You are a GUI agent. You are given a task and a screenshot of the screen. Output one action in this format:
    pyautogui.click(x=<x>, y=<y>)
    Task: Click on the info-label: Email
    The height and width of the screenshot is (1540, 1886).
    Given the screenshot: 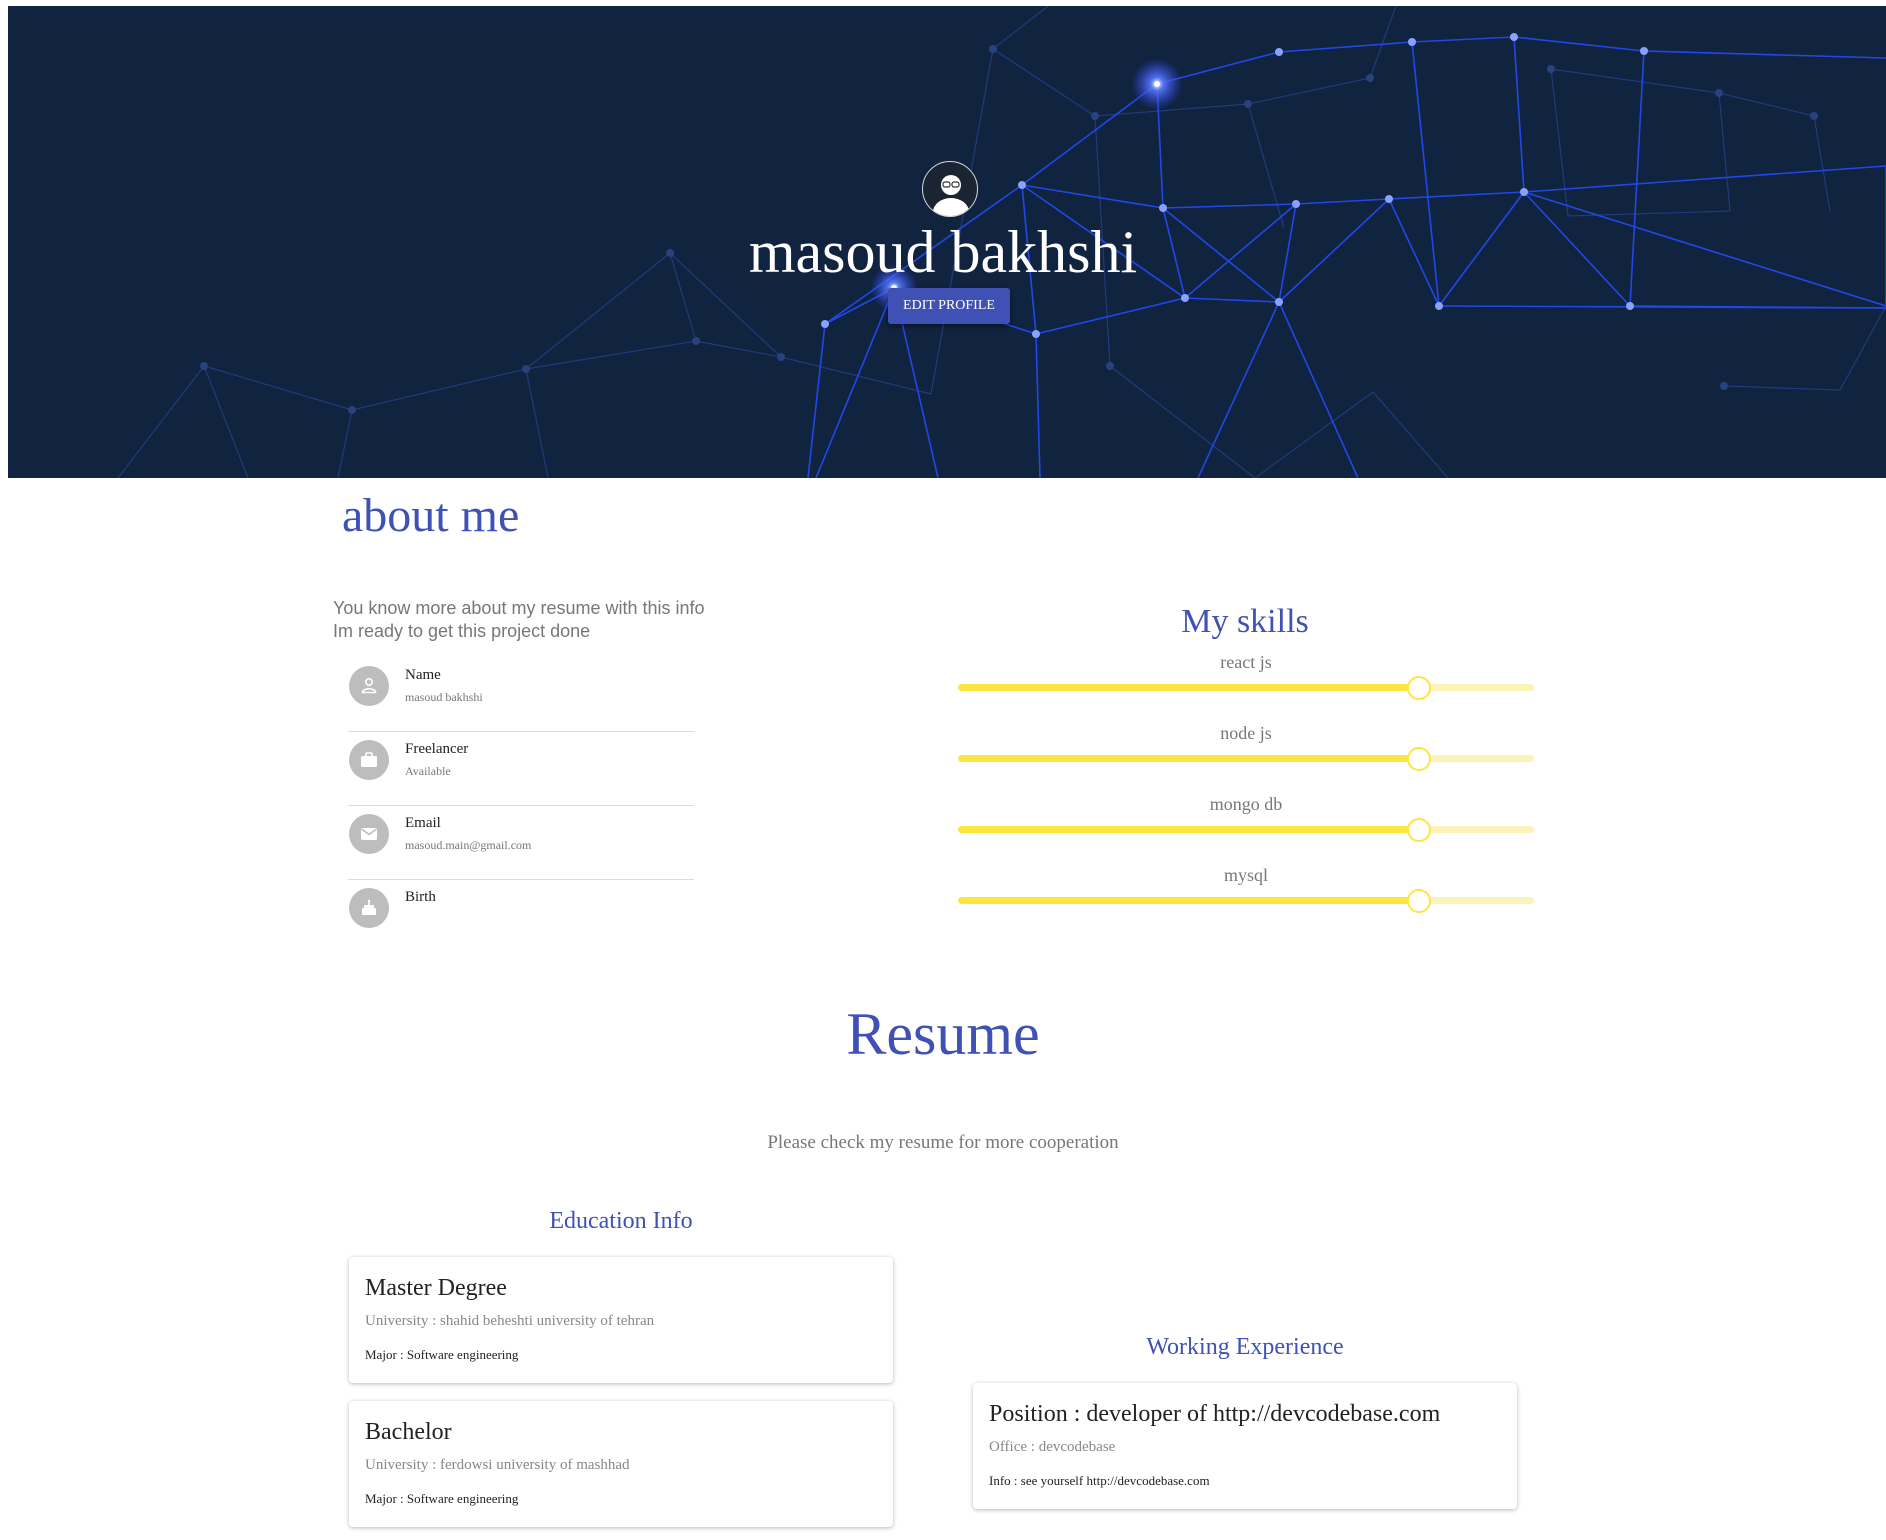 What is the action you would take?
    pyautogui.click(x=423, y=823)
    